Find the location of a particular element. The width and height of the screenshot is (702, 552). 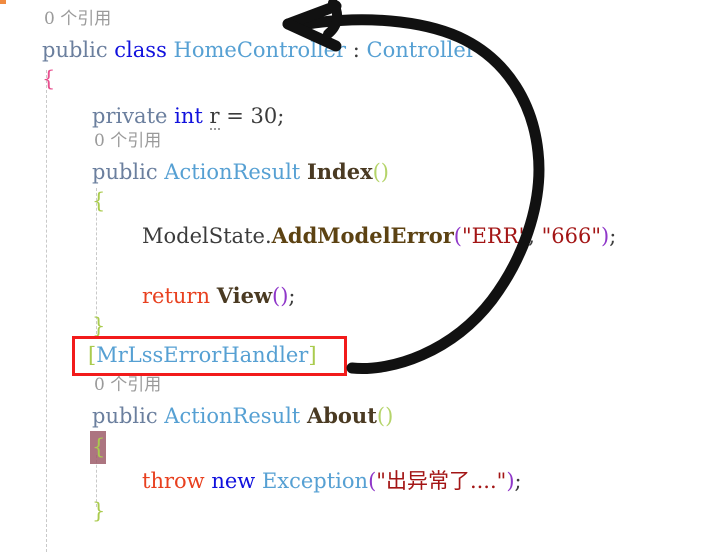

token-string-chinese-exception: "出异常了...." is located at coordinates (441, 481).